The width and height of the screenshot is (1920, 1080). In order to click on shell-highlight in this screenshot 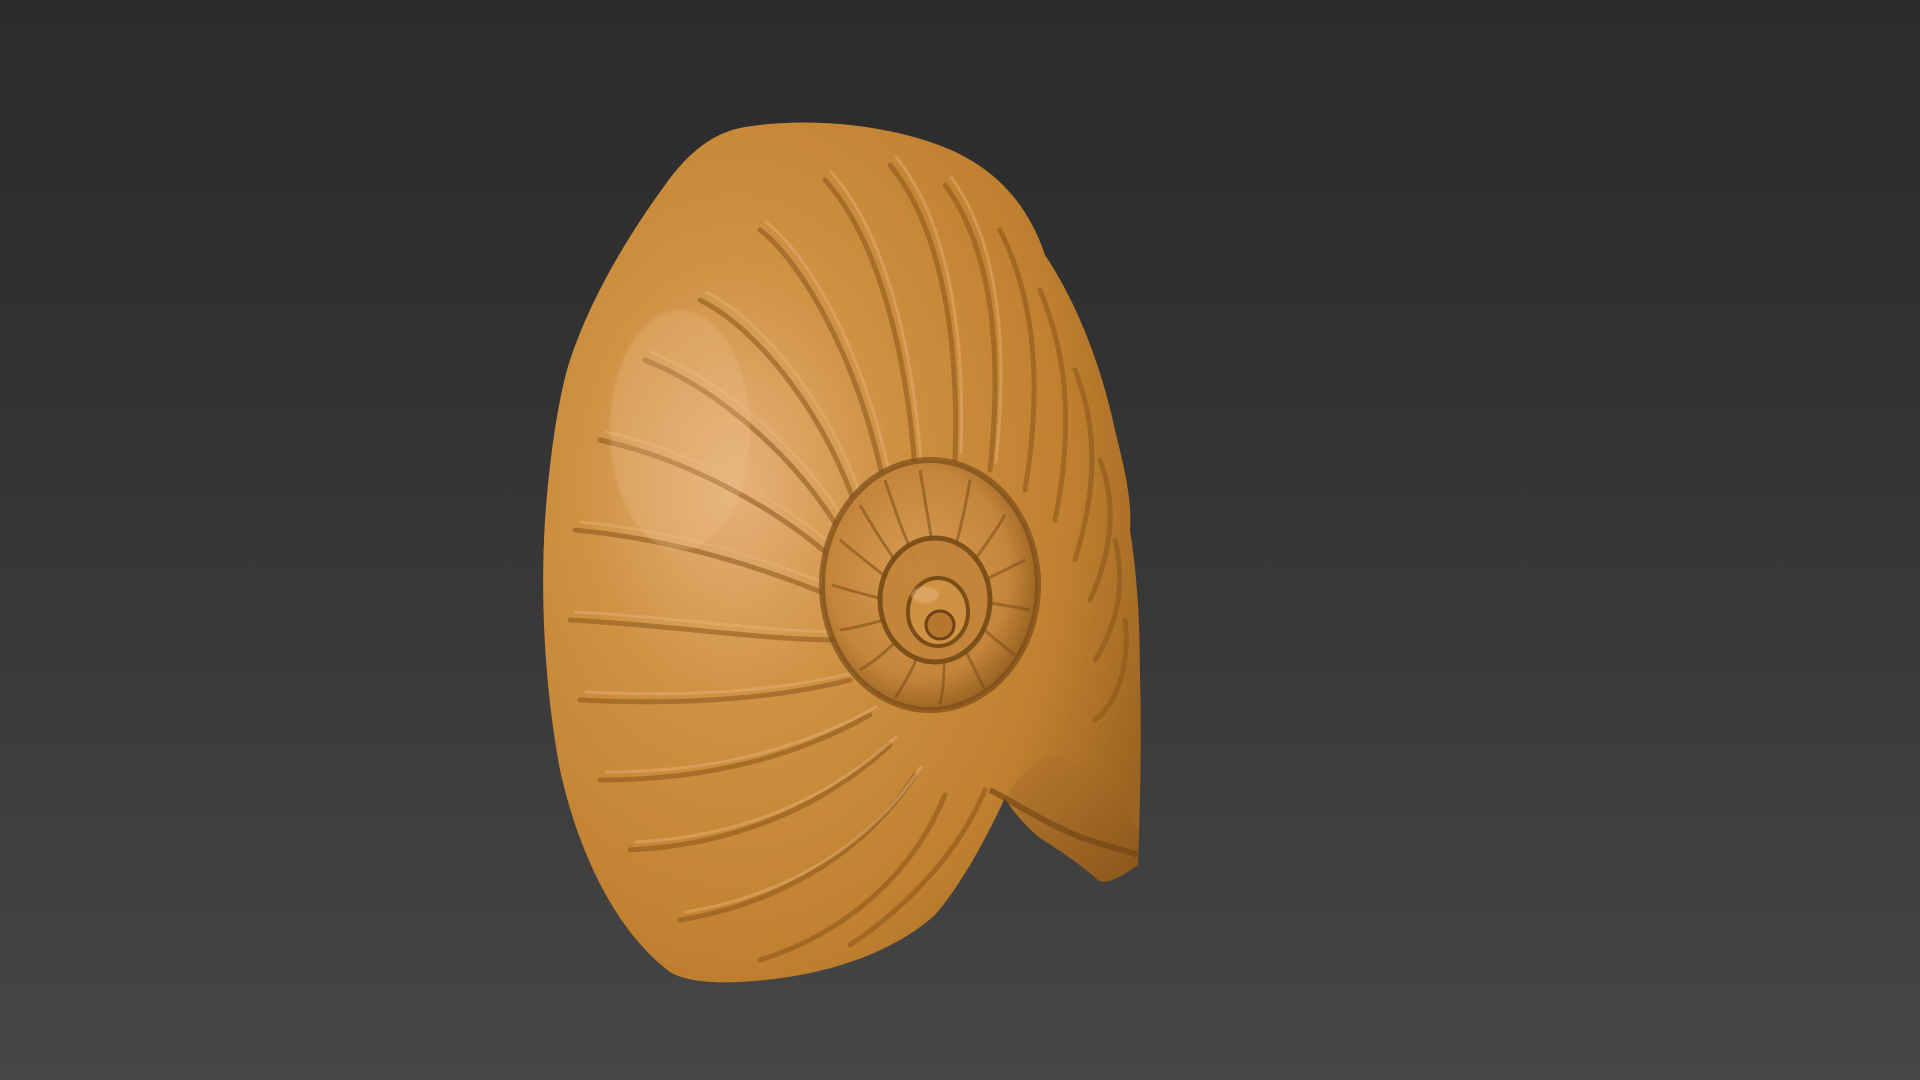, I will do `click(680, 430)`.